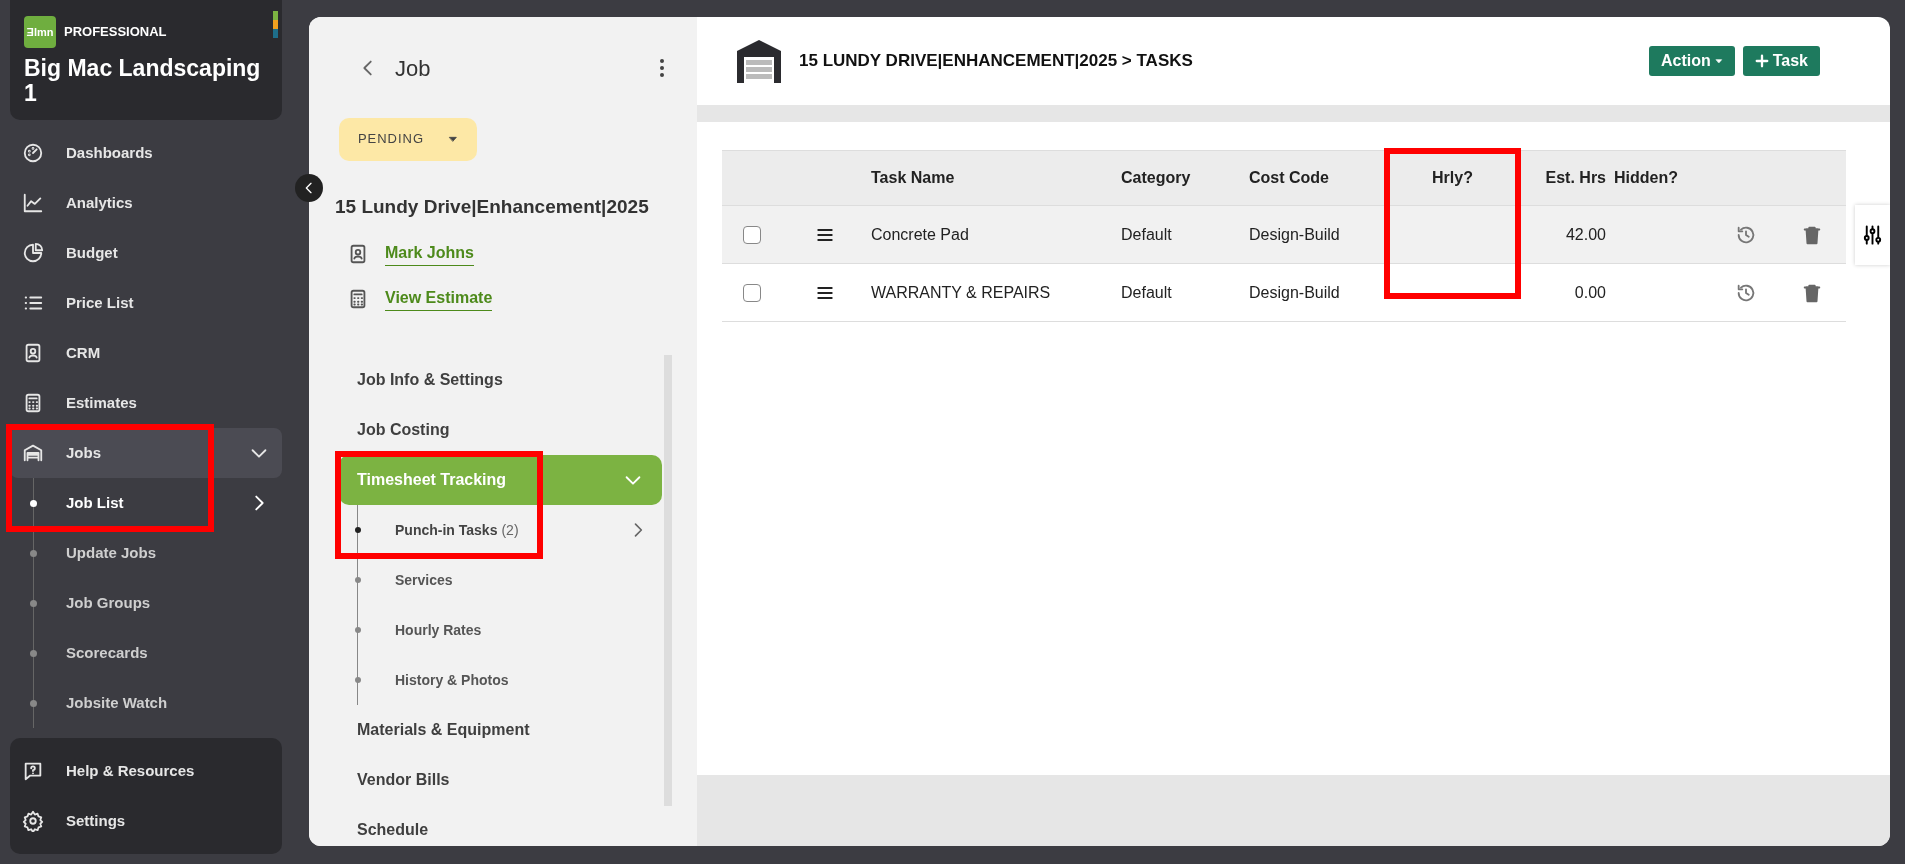 The height and width of the screenshot is (864, 1905). Describe the element at coordinates (146, 303) in the screenshot. I see `sidebar-item: Price List` at that location.